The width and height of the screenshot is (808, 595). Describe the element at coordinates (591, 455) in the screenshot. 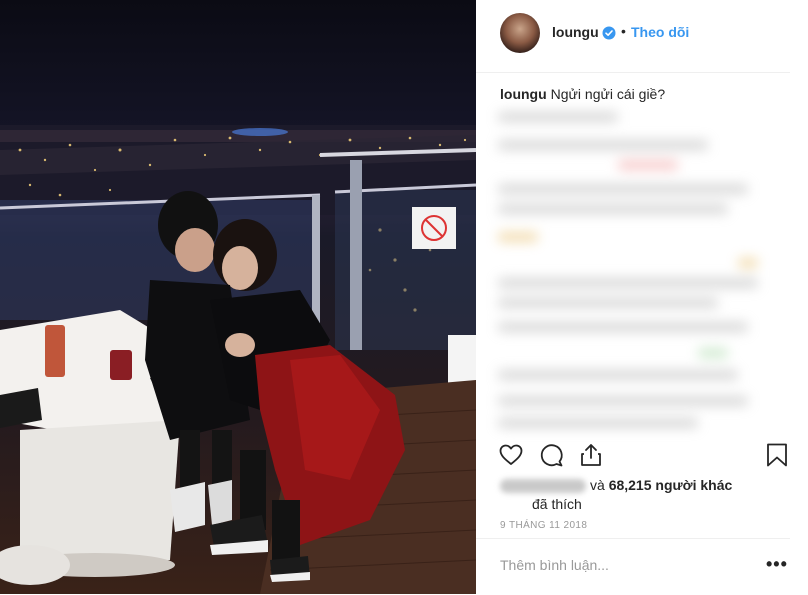

I see `share-icon` at that location.